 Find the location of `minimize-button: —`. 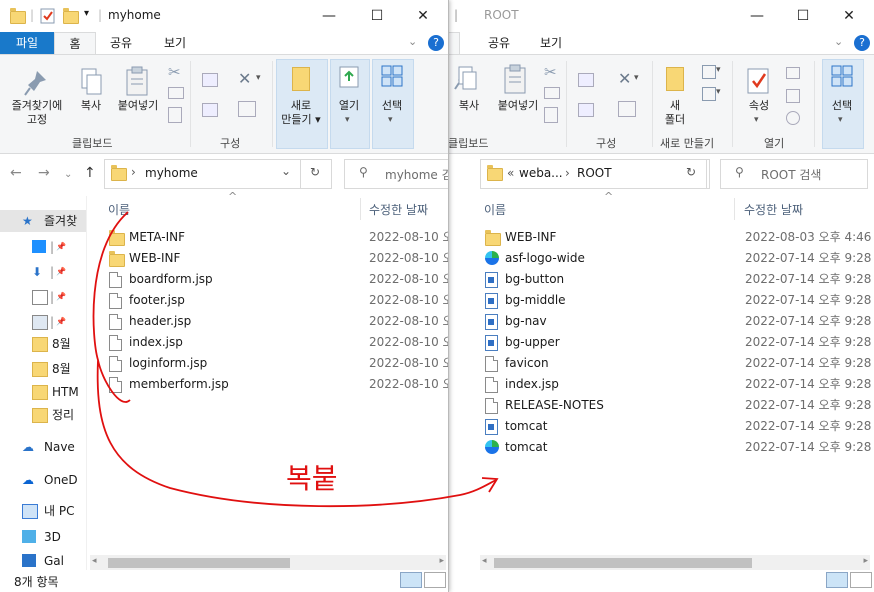

minimize-button: — is located at coordinates (329, 16).